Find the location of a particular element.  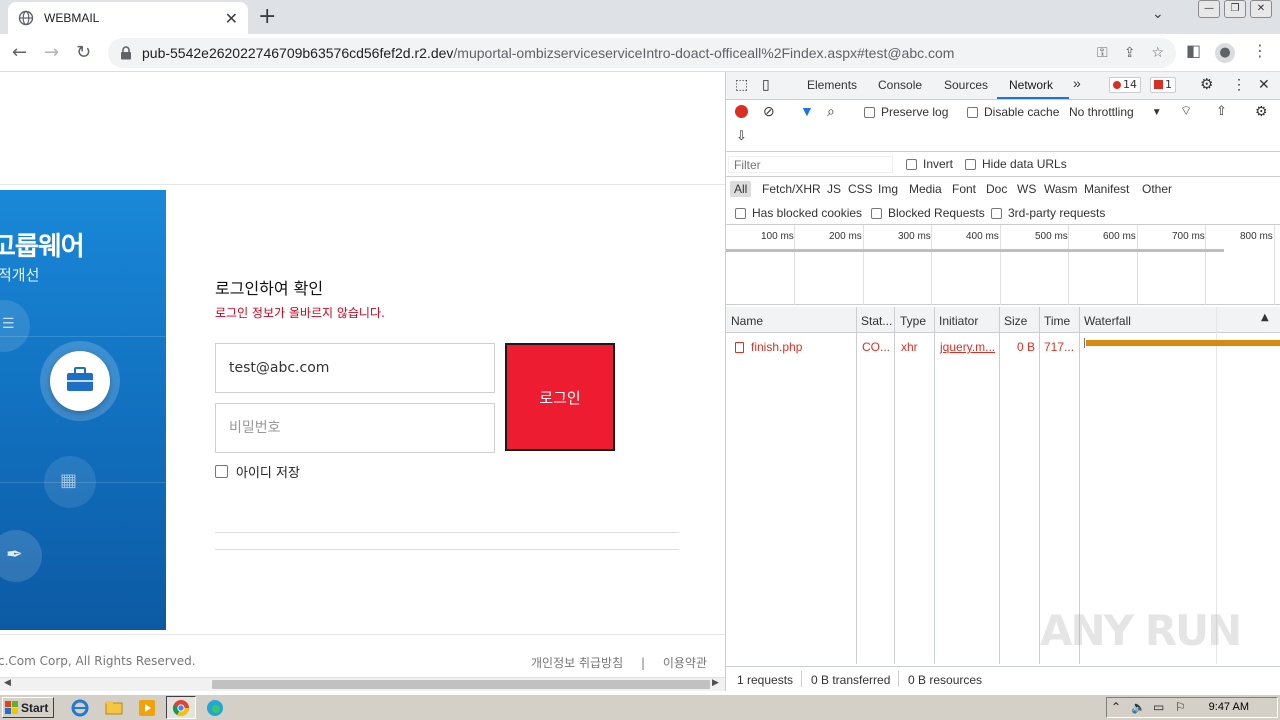

restore-icon: ❐ is located at coordinates (1235, 9).